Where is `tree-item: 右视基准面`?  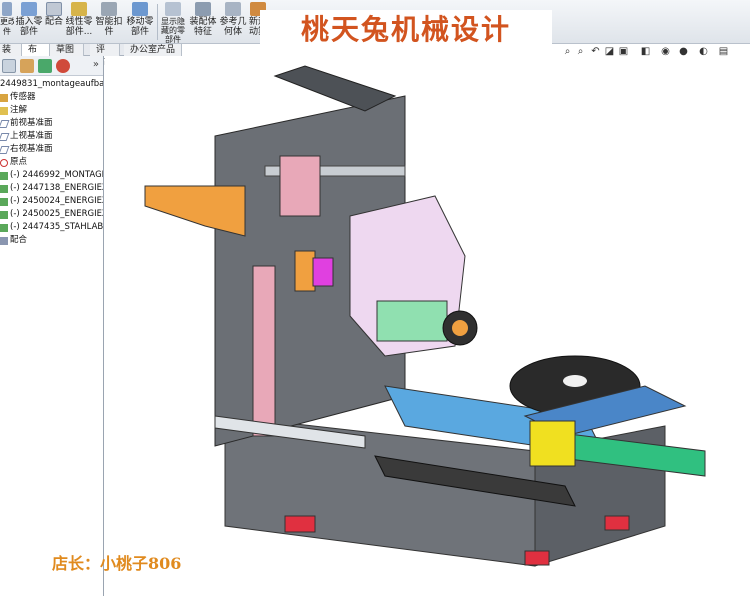 tree-item: 右视基准面 is located at coordinates (51, 149).